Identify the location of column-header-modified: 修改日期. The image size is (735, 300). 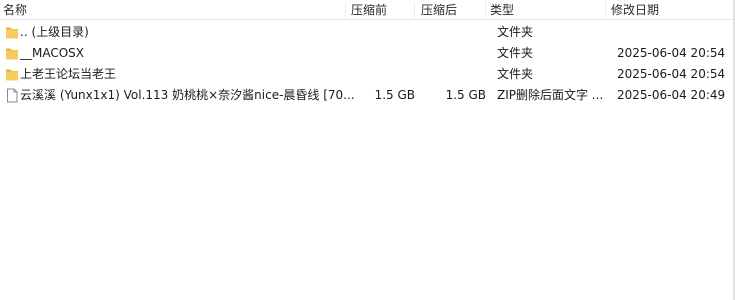
(635, 10).